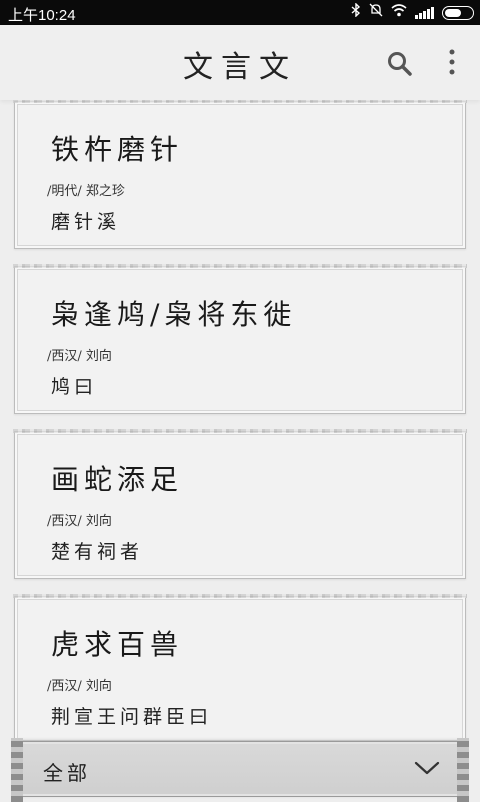 The width and height of the screenshot is (480, 802). What do you see at coordinates (458, 12) in the screenshot?
I see `battery-icon` at bounding box center [458, 12].